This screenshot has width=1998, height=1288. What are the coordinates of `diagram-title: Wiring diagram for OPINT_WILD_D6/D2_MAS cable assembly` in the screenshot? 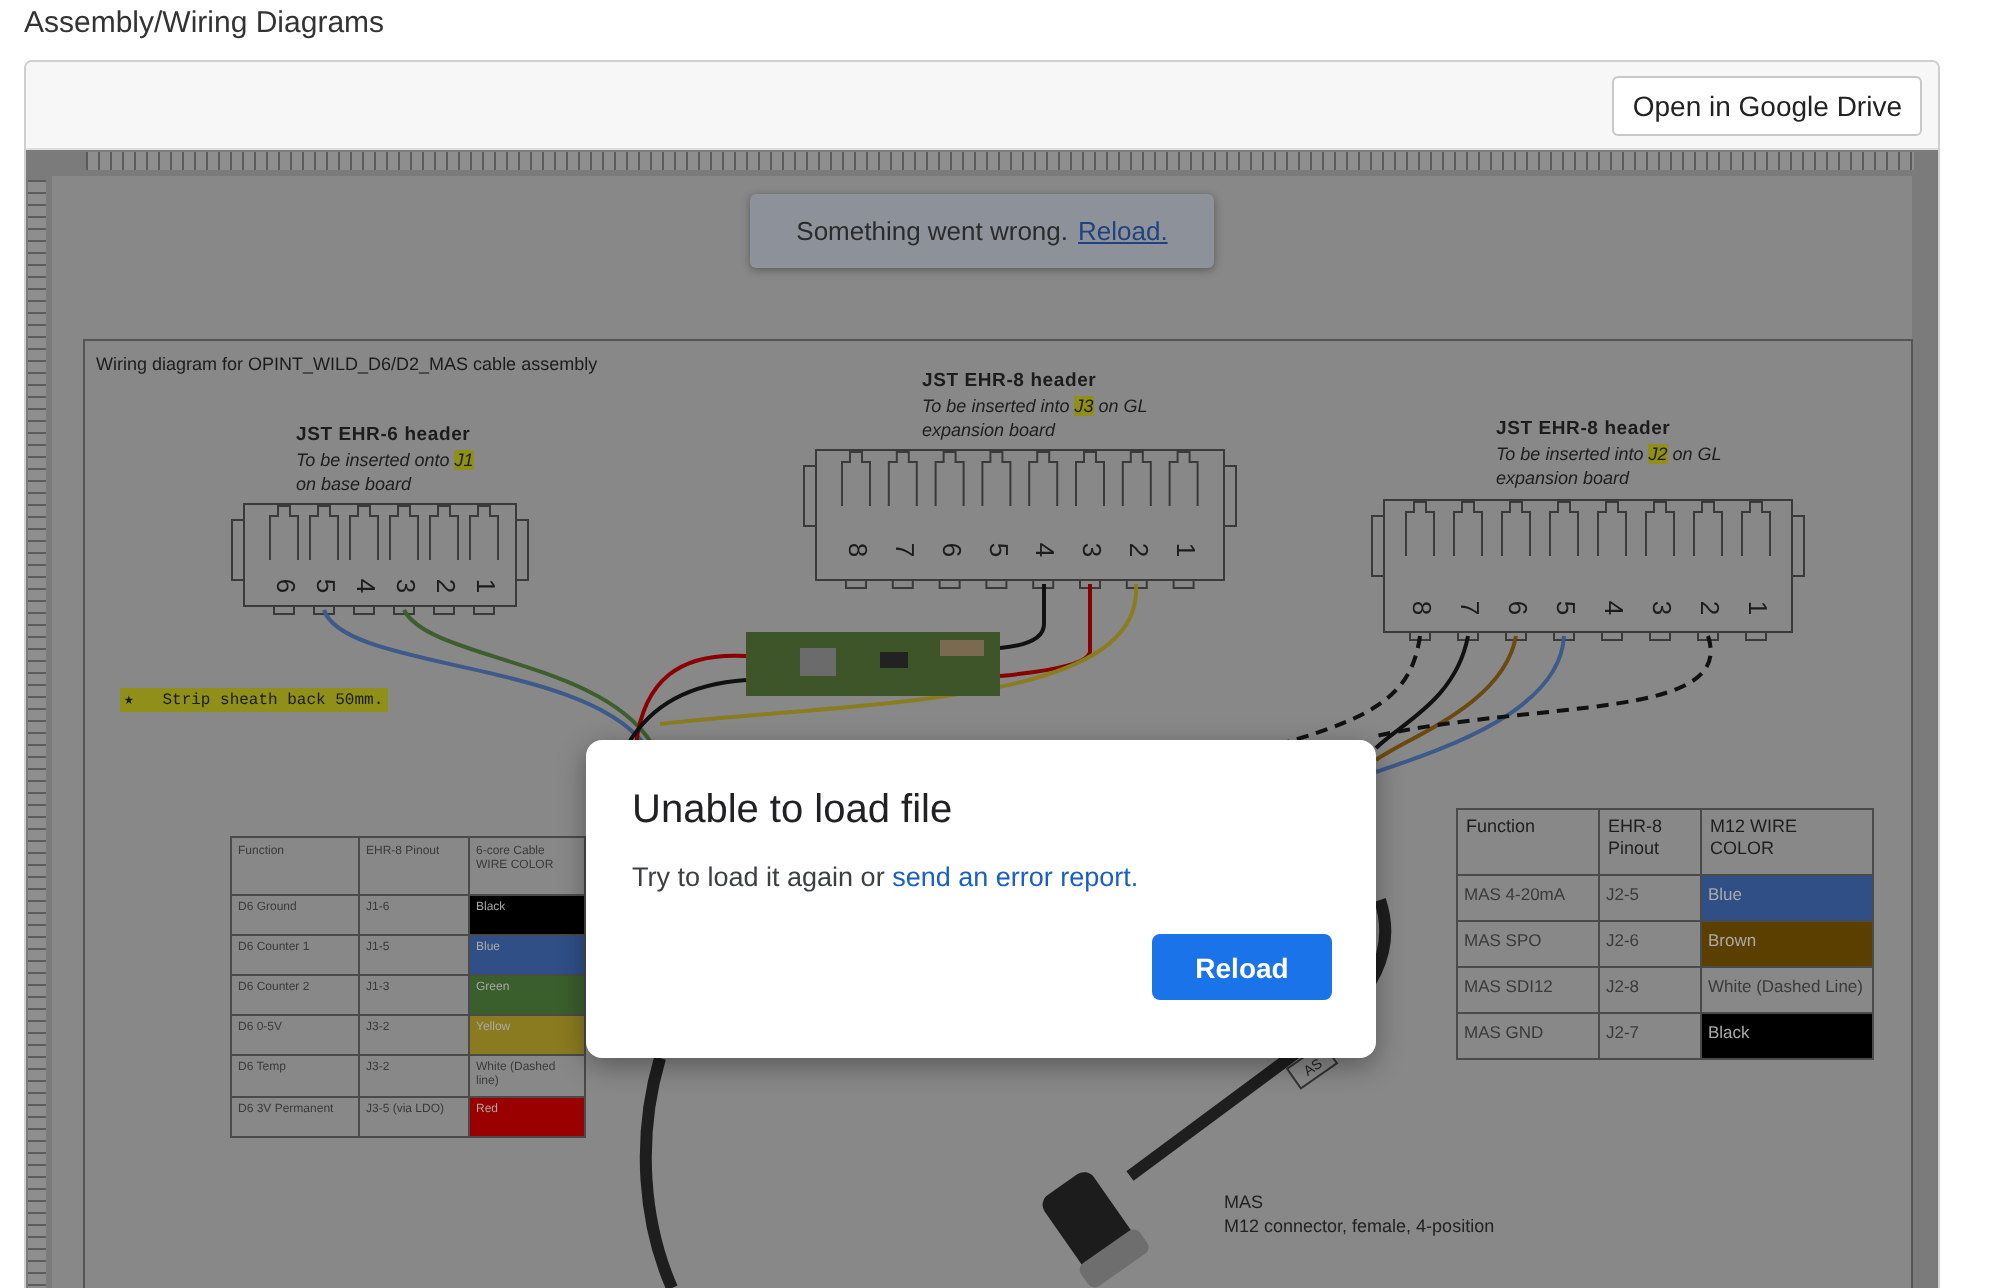 It's located at (347, 364).